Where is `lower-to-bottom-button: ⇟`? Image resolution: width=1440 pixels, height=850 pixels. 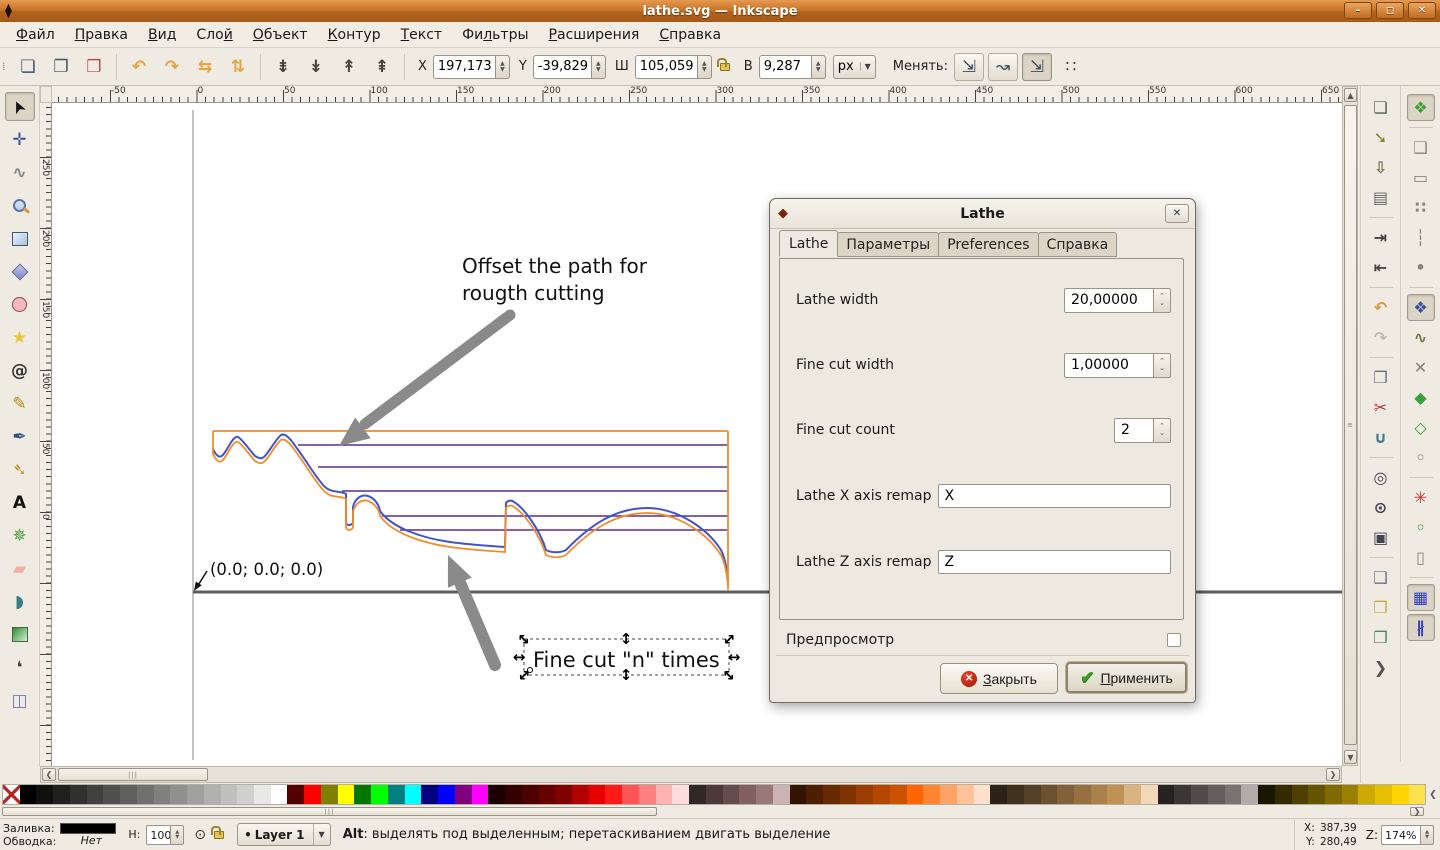
lower-to-bottom-button: ⇟ is located at coordinates (283, 67).